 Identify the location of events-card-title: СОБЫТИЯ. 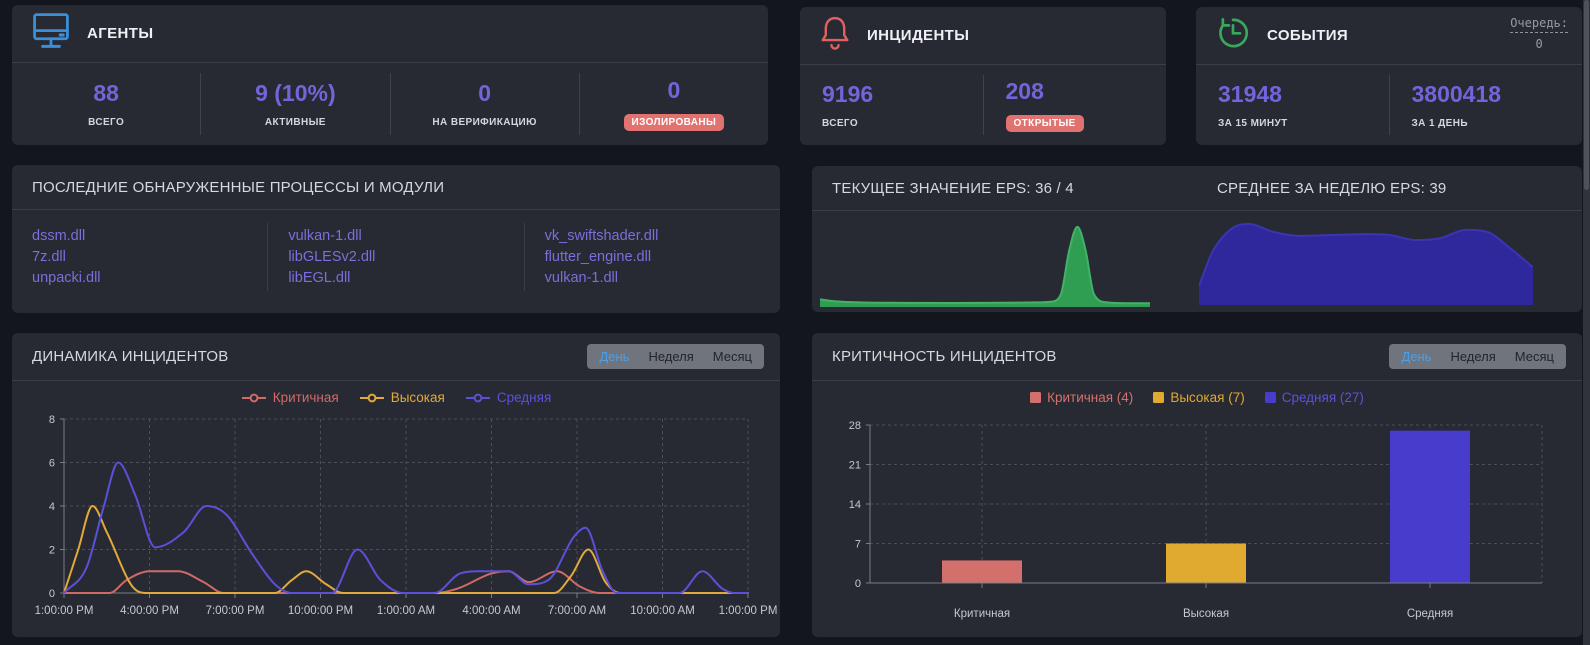
(1308, 35).